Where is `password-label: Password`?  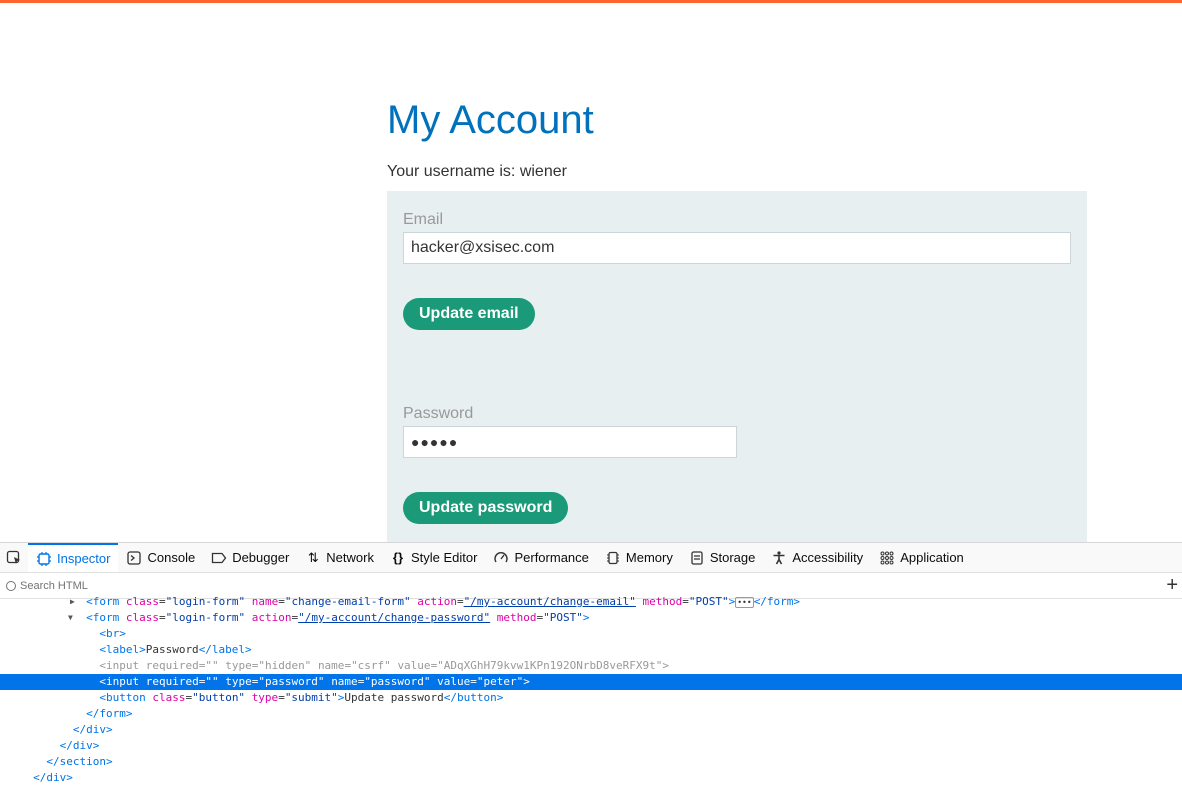
password-label: Password is located at coordinates (438, 413).